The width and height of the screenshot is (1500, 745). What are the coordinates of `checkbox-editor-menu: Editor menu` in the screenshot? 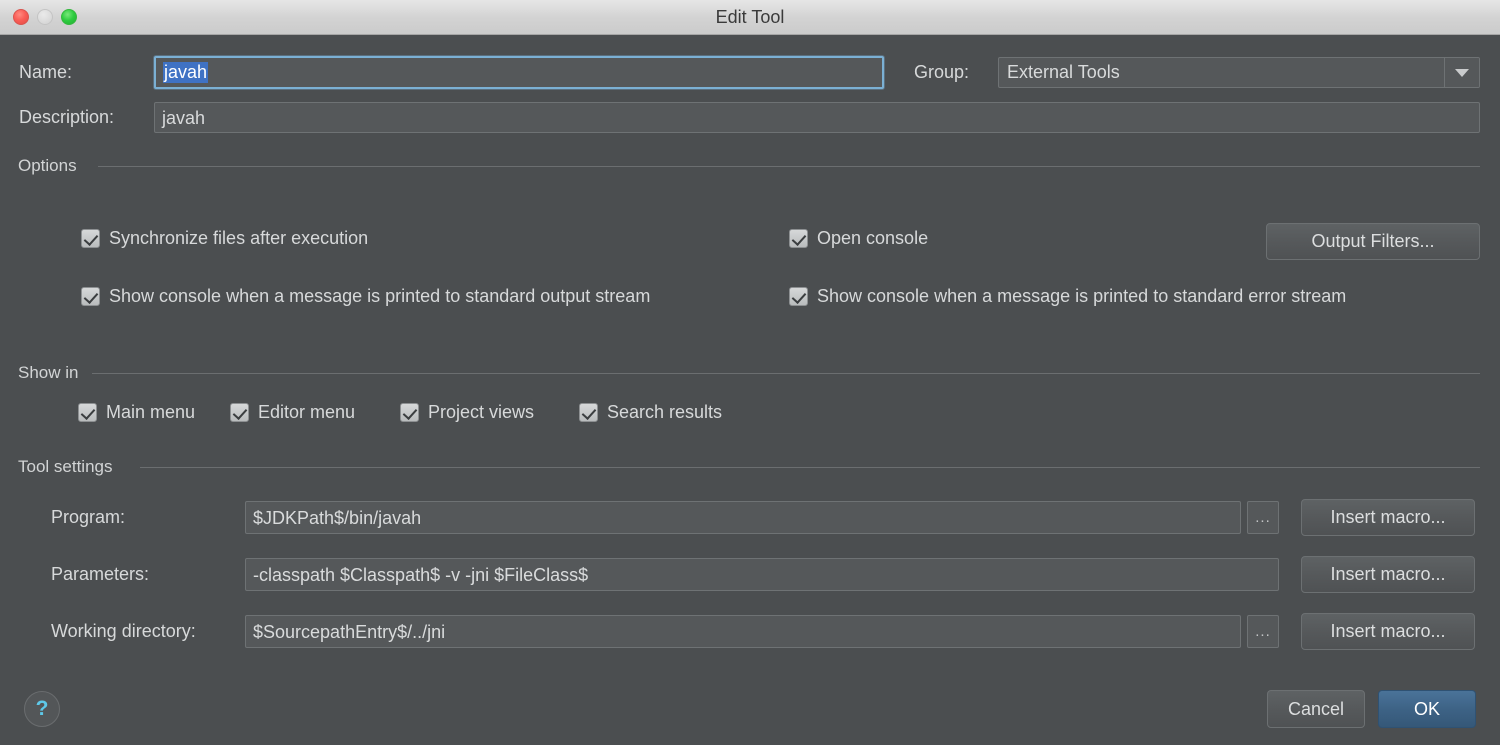 It's located at (292, 412).